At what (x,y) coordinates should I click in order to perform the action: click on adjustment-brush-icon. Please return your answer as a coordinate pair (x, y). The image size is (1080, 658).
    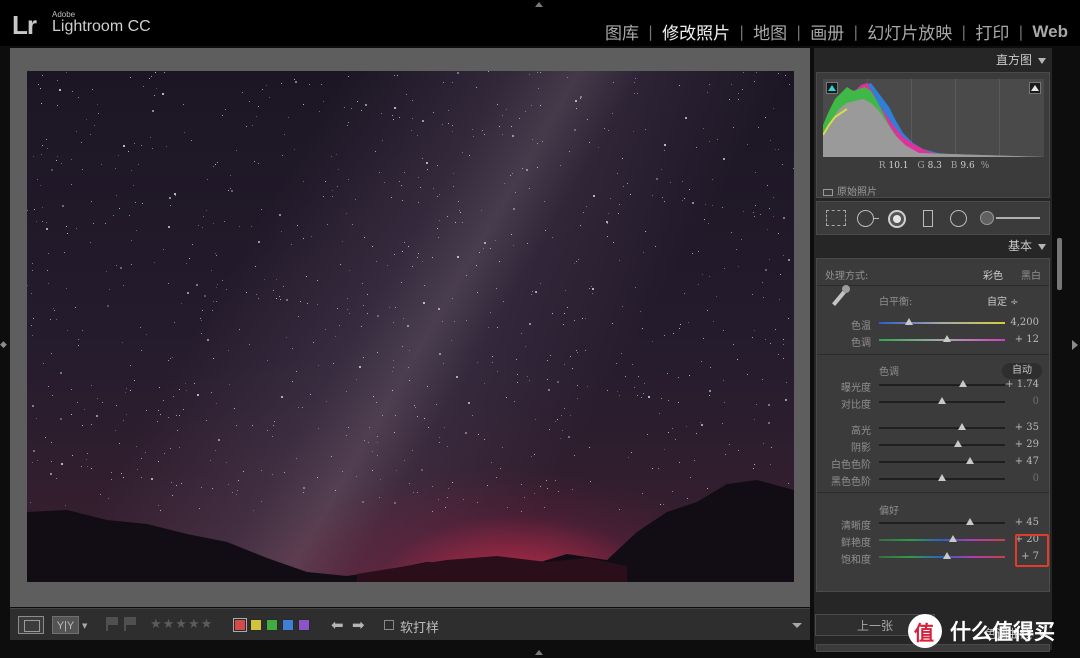
    Looking at the image, I should click on (1010, 218).